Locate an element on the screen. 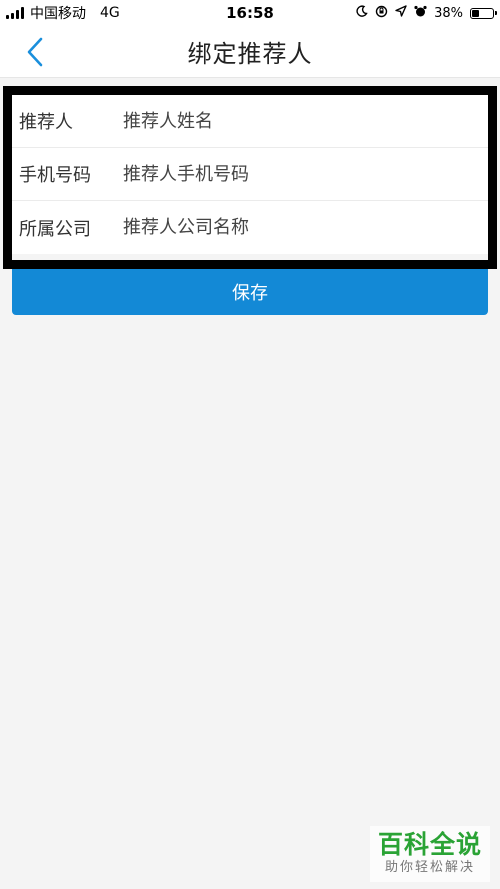  page-title: 绑定推荐人 is located at coordinates (250, 54).